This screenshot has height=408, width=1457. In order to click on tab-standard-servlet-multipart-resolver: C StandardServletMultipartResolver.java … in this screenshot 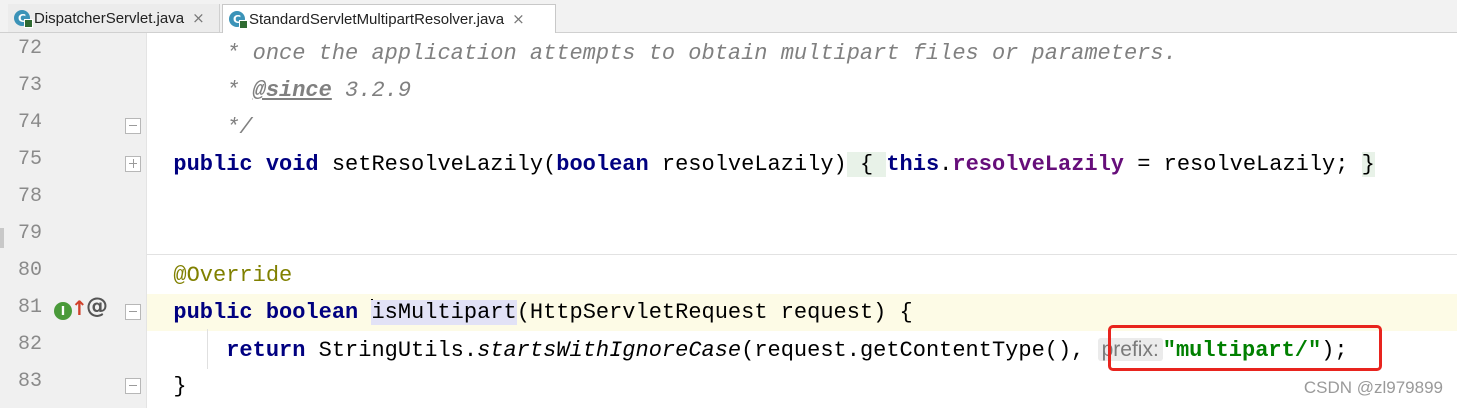, I will do `click(389, 18)`.